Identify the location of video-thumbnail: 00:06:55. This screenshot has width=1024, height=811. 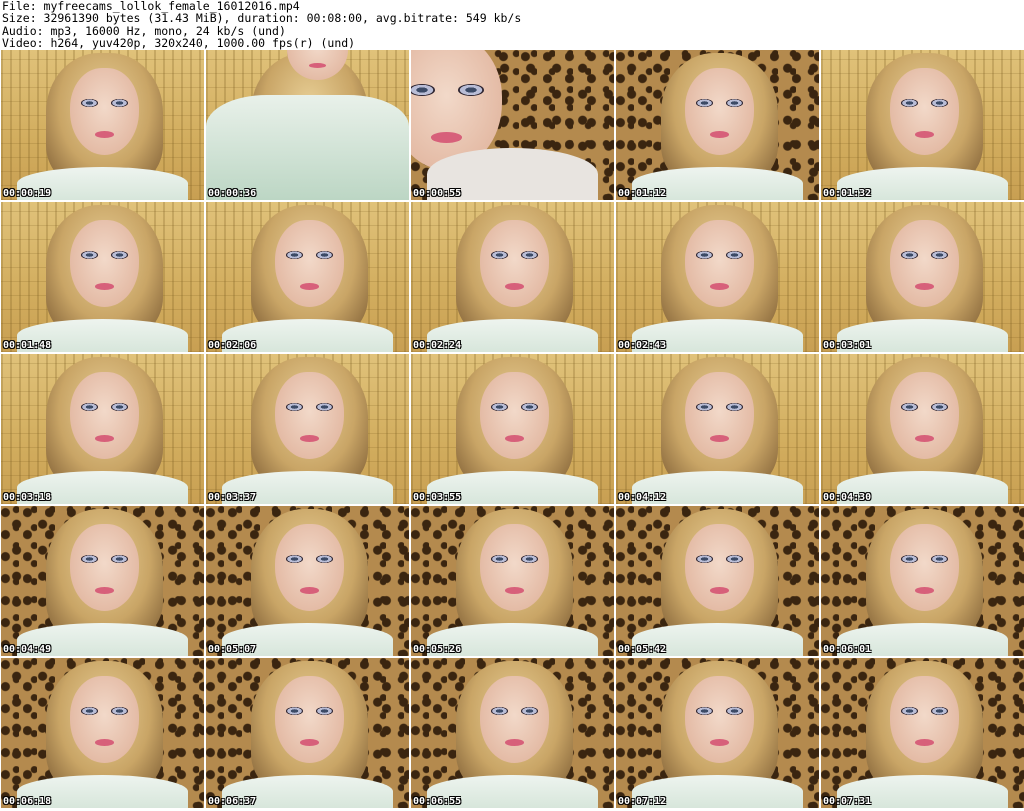
(512, 733).